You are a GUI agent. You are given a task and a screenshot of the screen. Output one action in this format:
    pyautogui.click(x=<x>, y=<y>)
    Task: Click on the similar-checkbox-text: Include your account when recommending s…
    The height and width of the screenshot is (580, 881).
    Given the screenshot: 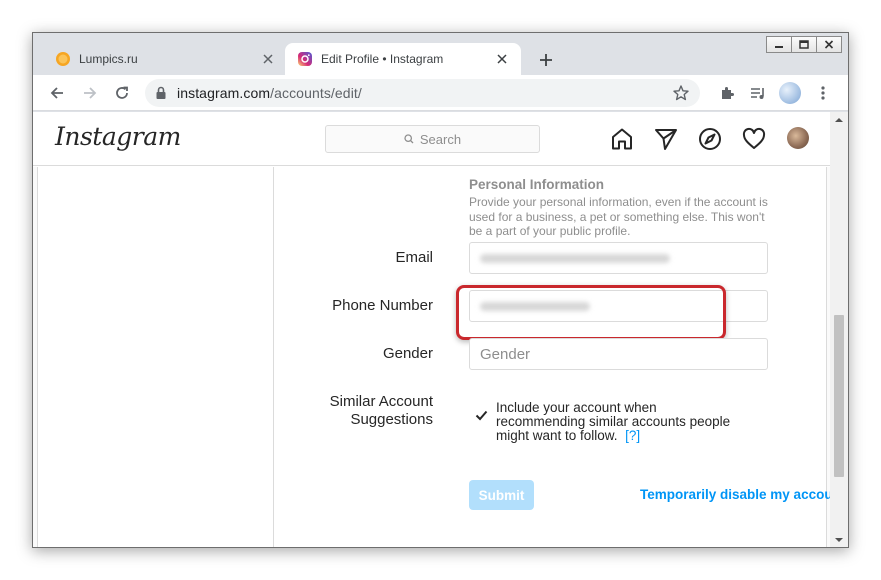 What is the action you would take?
    pyautogui.click(x=613, y=421)
    